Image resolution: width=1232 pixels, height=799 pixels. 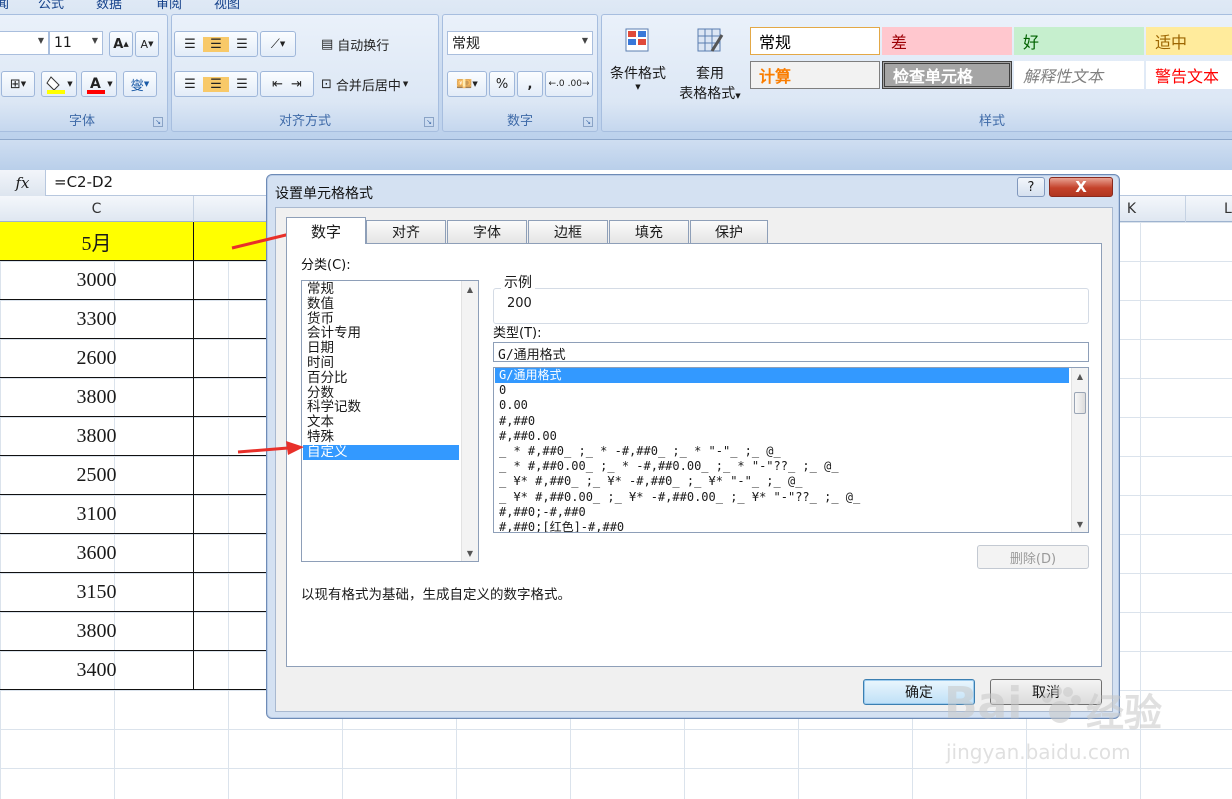 I want to click on category-item: 百分比, so click(x=381, y=378).